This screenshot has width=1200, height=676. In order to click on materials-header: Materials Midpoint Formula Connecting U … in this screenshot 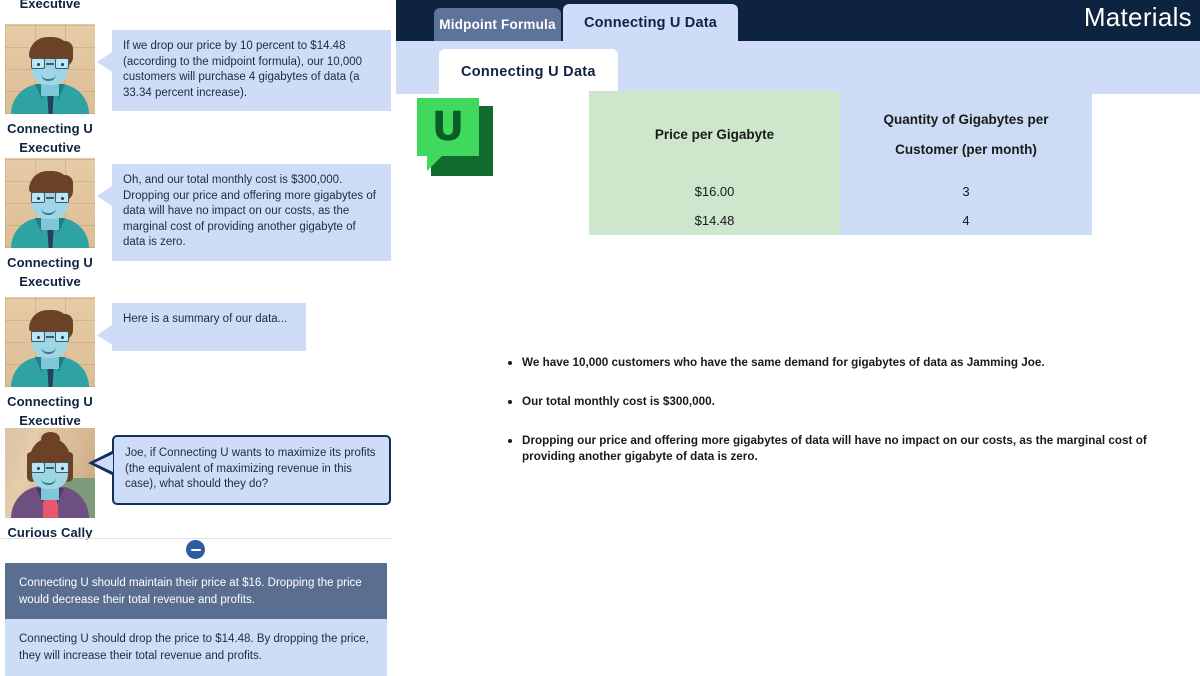, I will do `click(798, 20)`.